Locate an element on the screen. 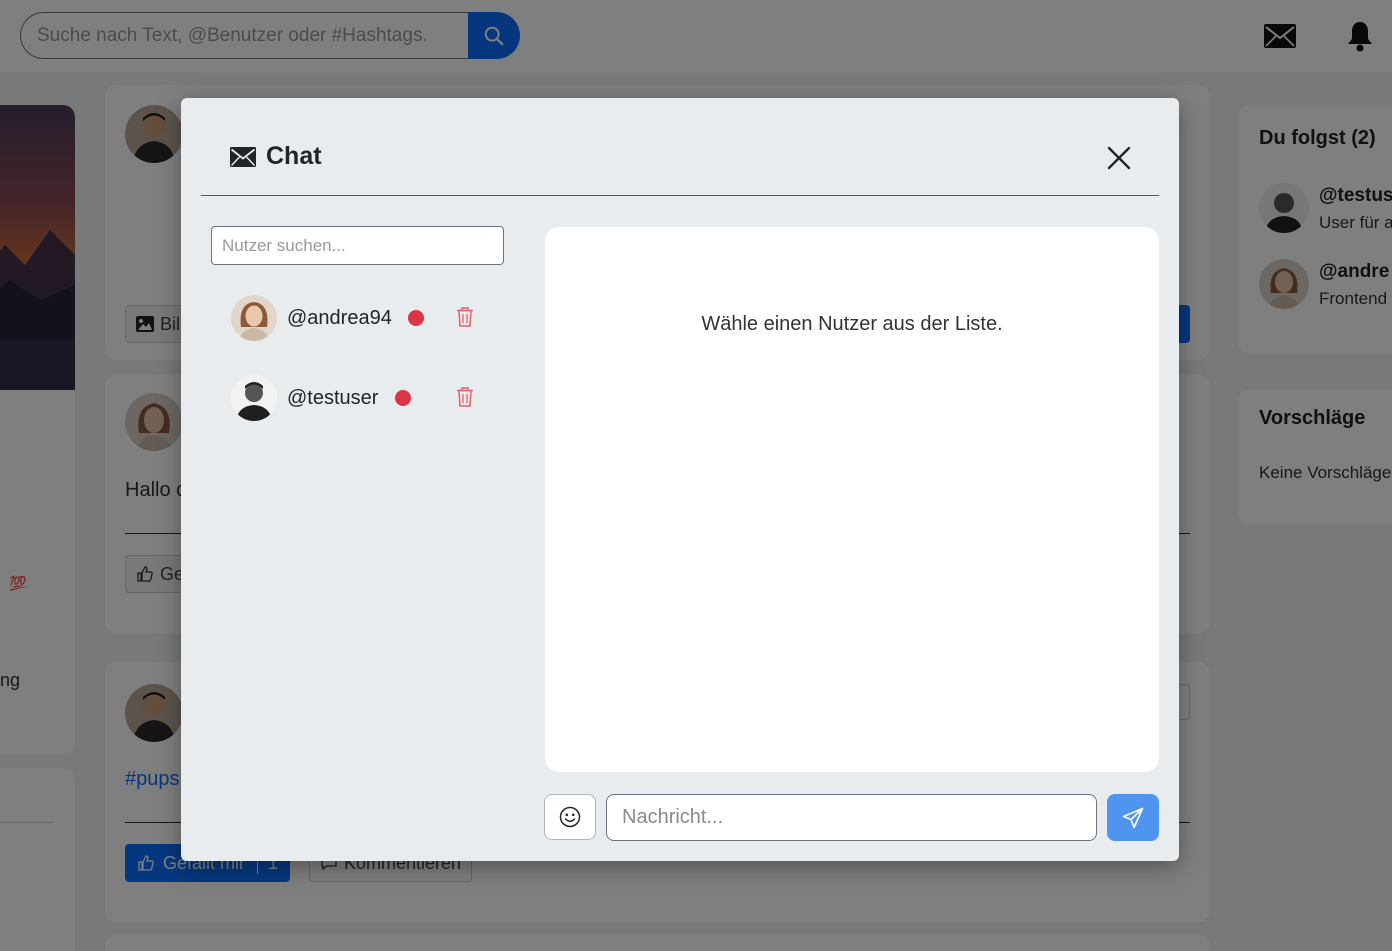 The height and width of the screenshot is (951, 1392). chat-user-name: @testuser is located at coordinates (333, 398).